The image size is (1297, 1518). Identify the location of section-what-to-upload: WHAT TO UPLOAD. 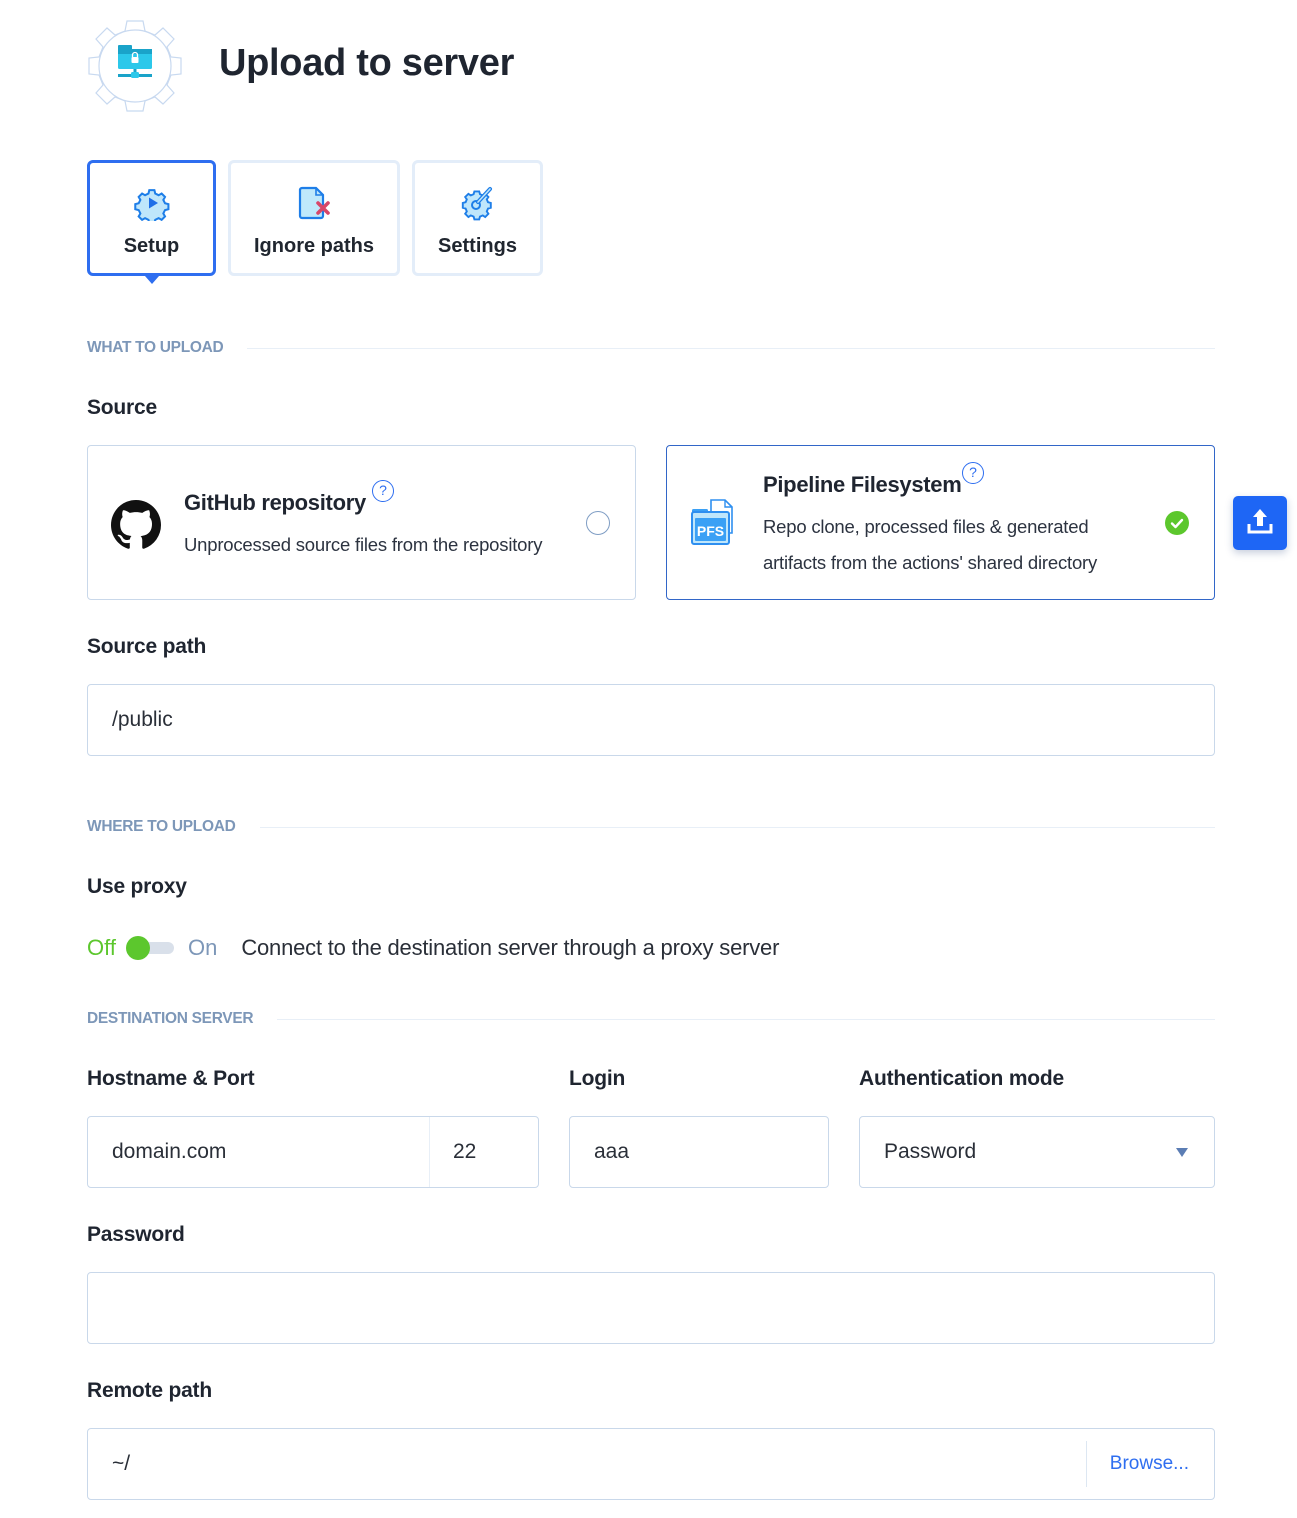
(651, 348).